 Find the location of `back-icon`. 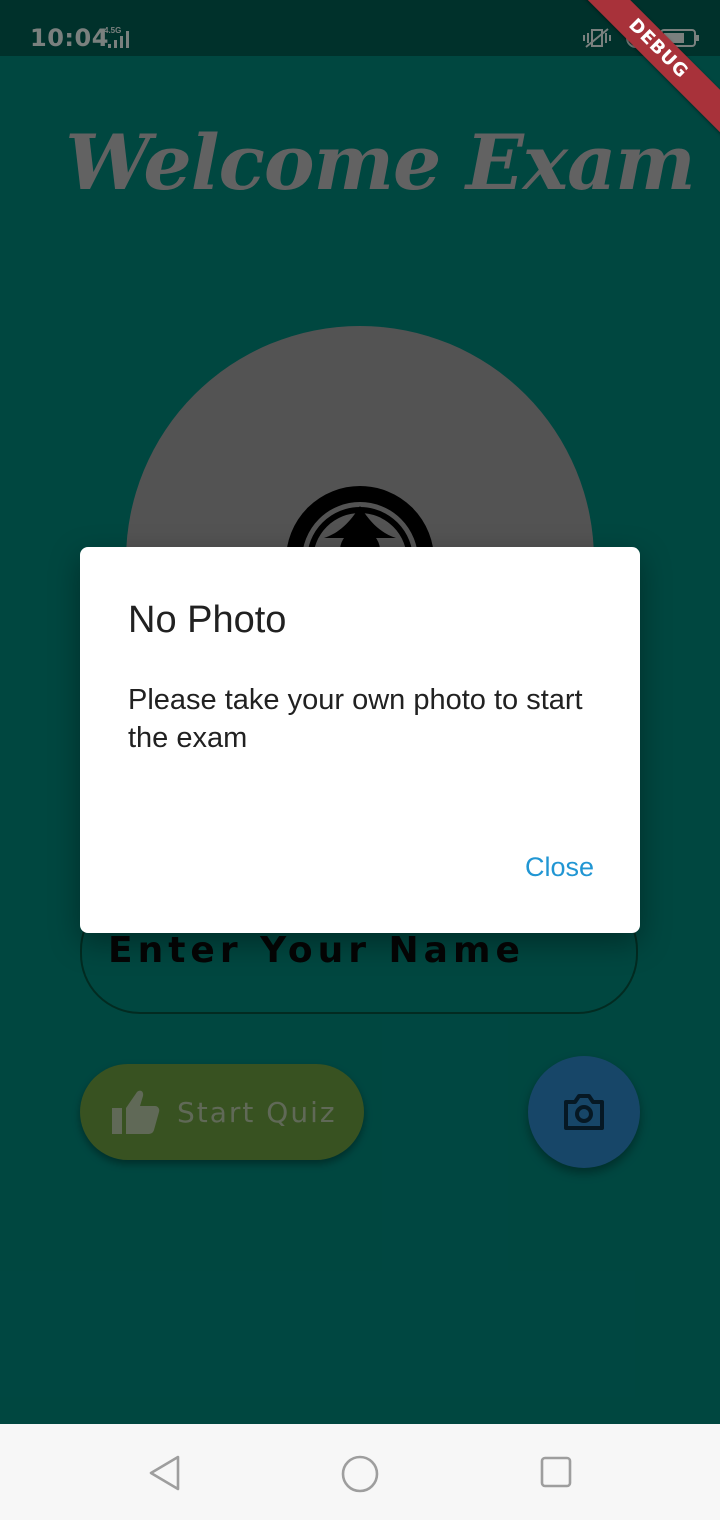

back-icon is located at coordinates (164, 1473).